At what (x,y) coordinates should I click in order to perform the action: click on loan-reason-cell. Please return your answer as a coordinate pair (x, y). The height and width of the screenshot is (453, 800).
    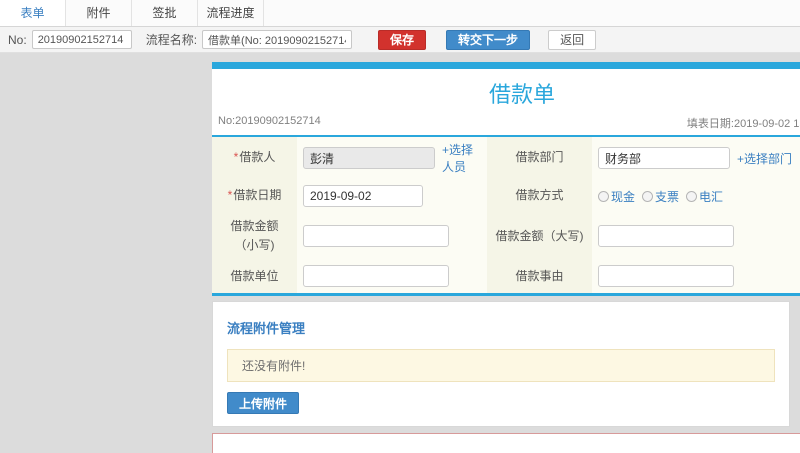
    Looking at the image, I should click on (696, 276).